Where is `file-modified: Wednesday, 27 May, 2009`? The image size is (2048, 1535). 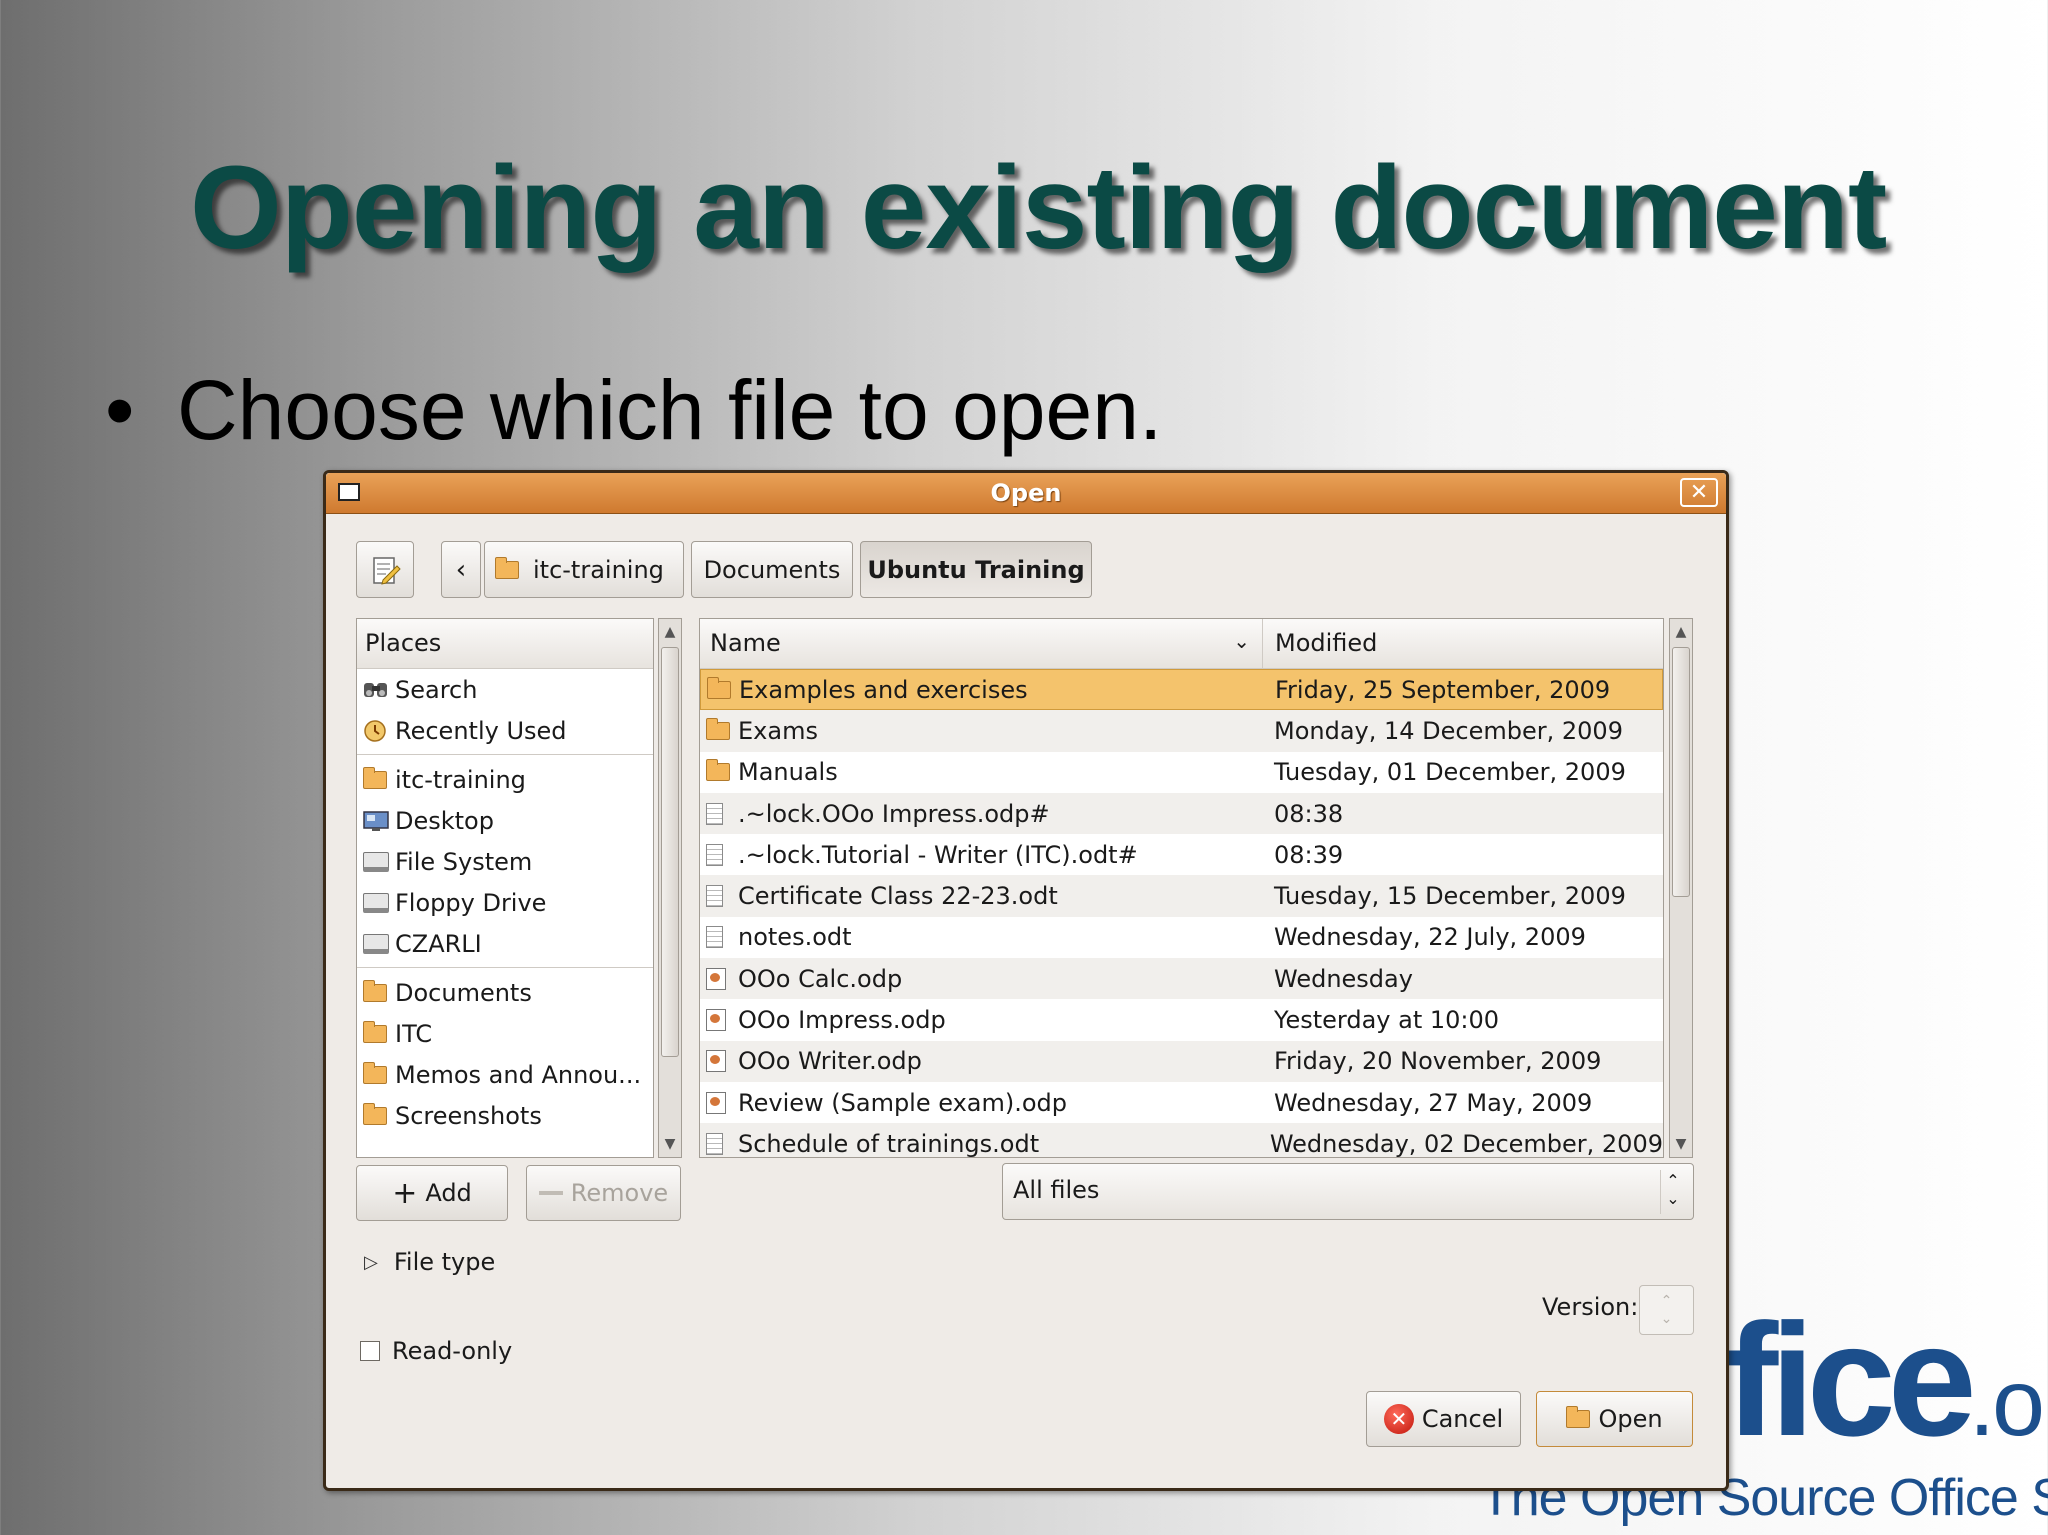 file-modified: Wednesday, 27 May, 2009 is located at coordinates (1433, 1102).